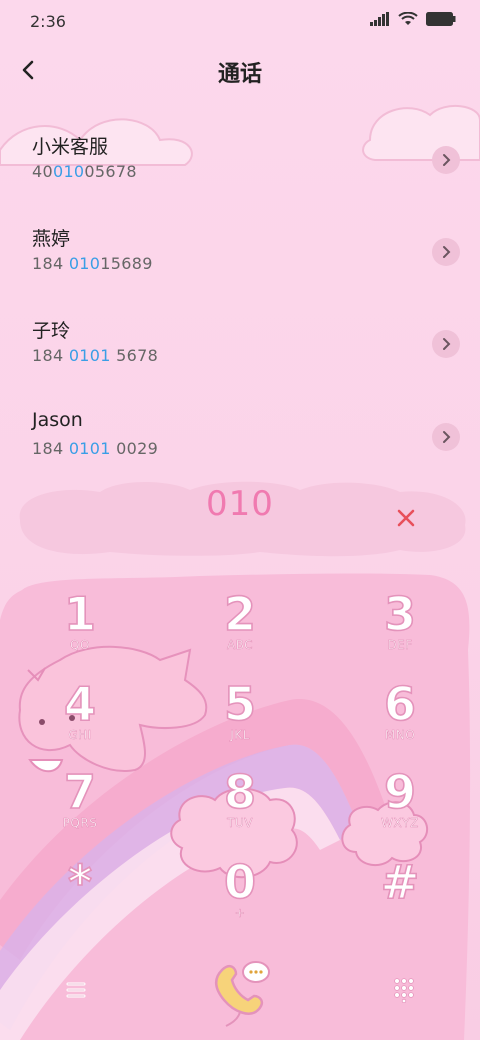 Image resolution: width=480 pixels, height=1040 pixels. What do you see at coordinates (379, 19) in the screenshot?
I see `signal-icon` at bounding box center [379, 19].